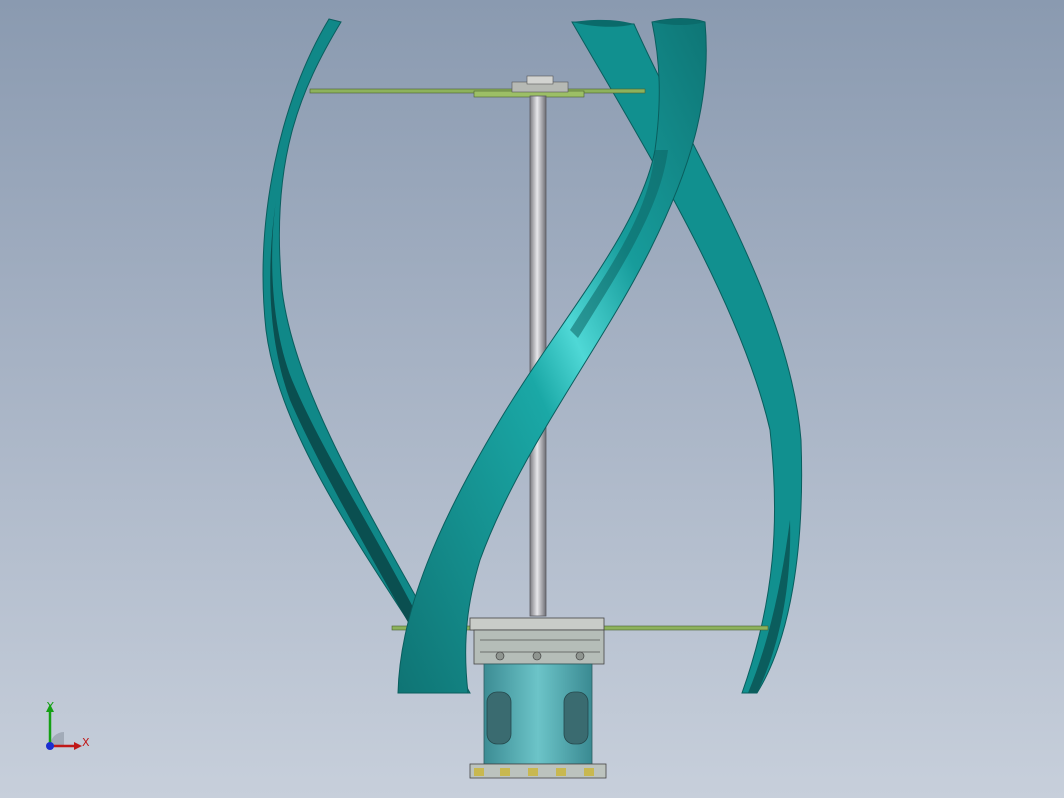  Describe the element at coordinates (477, 86) in the screenshot. I see `upper-strut` at that location.